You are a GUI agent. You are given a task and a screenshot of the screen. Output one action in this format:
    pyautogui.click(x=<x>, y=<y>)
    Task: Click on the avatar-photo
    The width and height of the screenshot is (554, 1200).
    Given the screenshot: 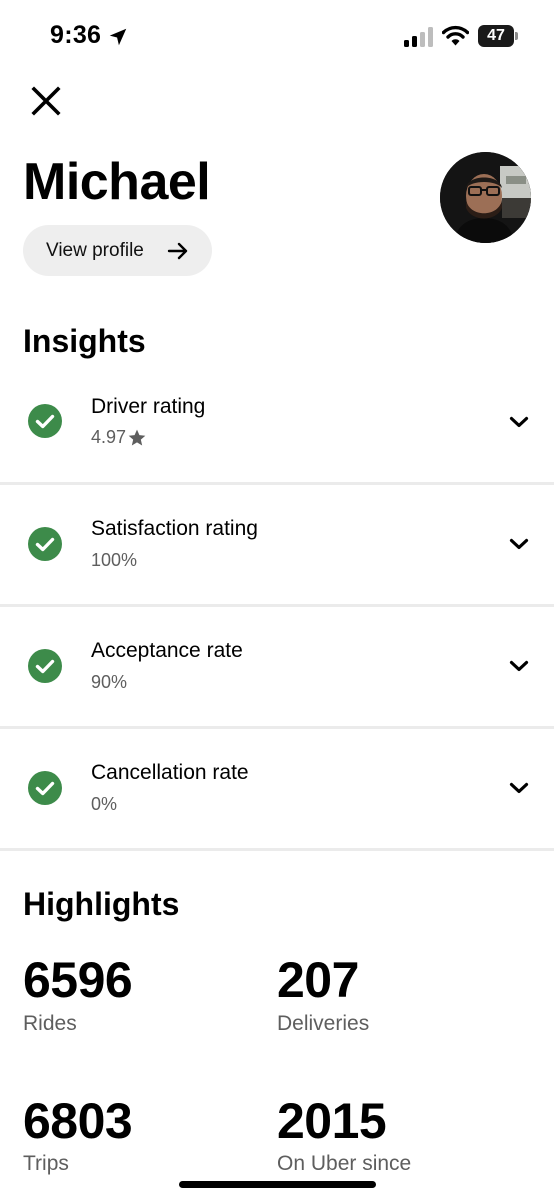 What is the action you would take?
    pyautogui.click(x=485, y=197)
    